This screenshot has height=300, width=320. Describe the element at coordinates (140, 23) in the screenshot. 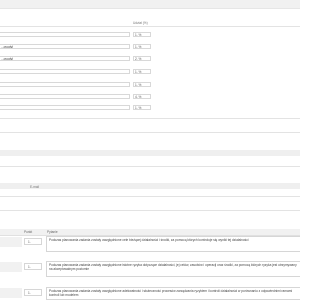

I see `percent-column-header: Udział (%)` at that location.